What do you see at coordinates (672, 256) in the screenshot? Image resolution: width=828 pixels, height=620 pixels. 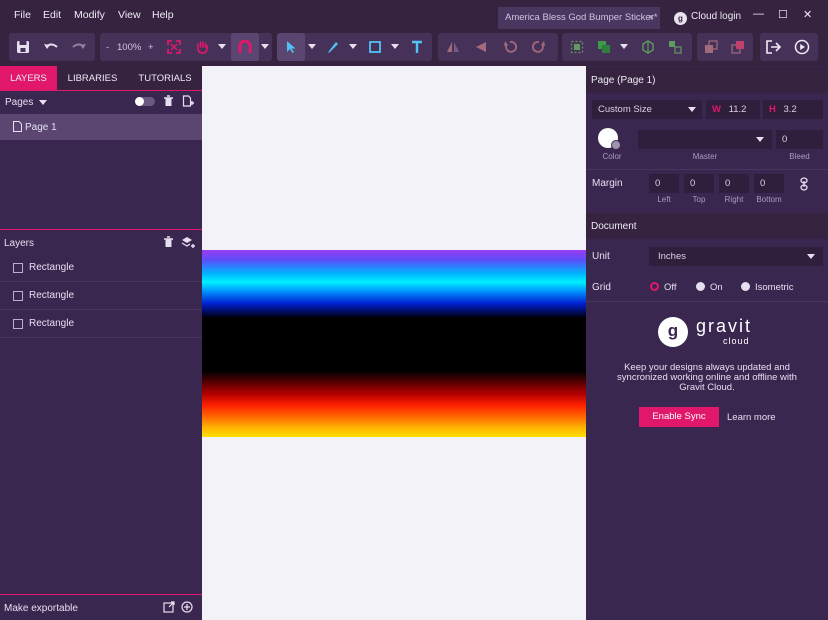 I see `unit-value: Inches` at bounding box center [672, 256].